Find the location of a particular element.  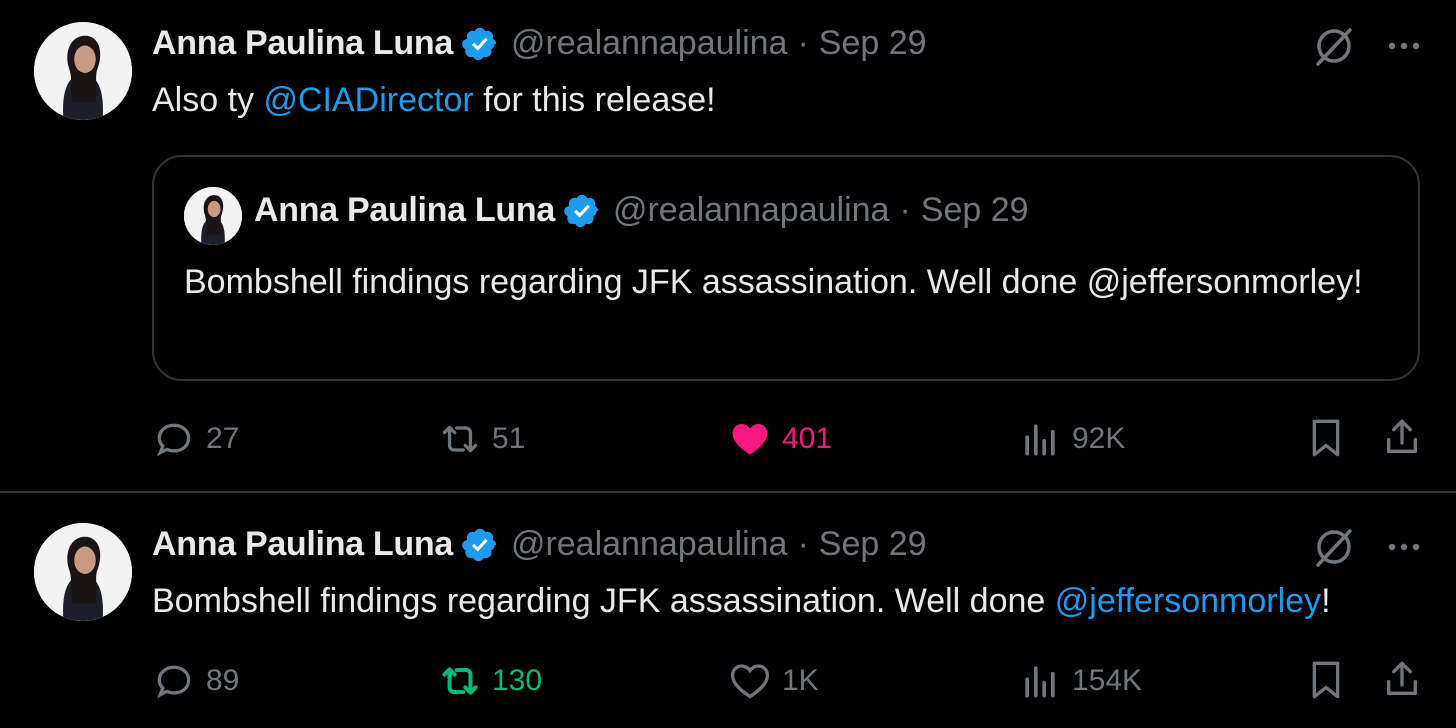

views-count: 92K is located at coordinates (1099, 438).